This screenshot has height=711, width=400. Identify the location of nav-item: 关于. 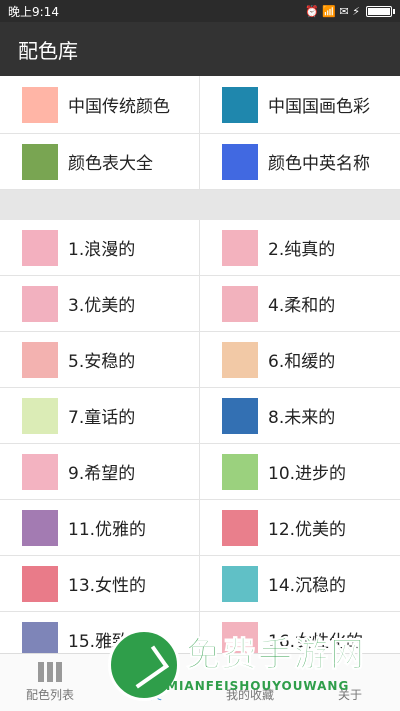
(350, 682).